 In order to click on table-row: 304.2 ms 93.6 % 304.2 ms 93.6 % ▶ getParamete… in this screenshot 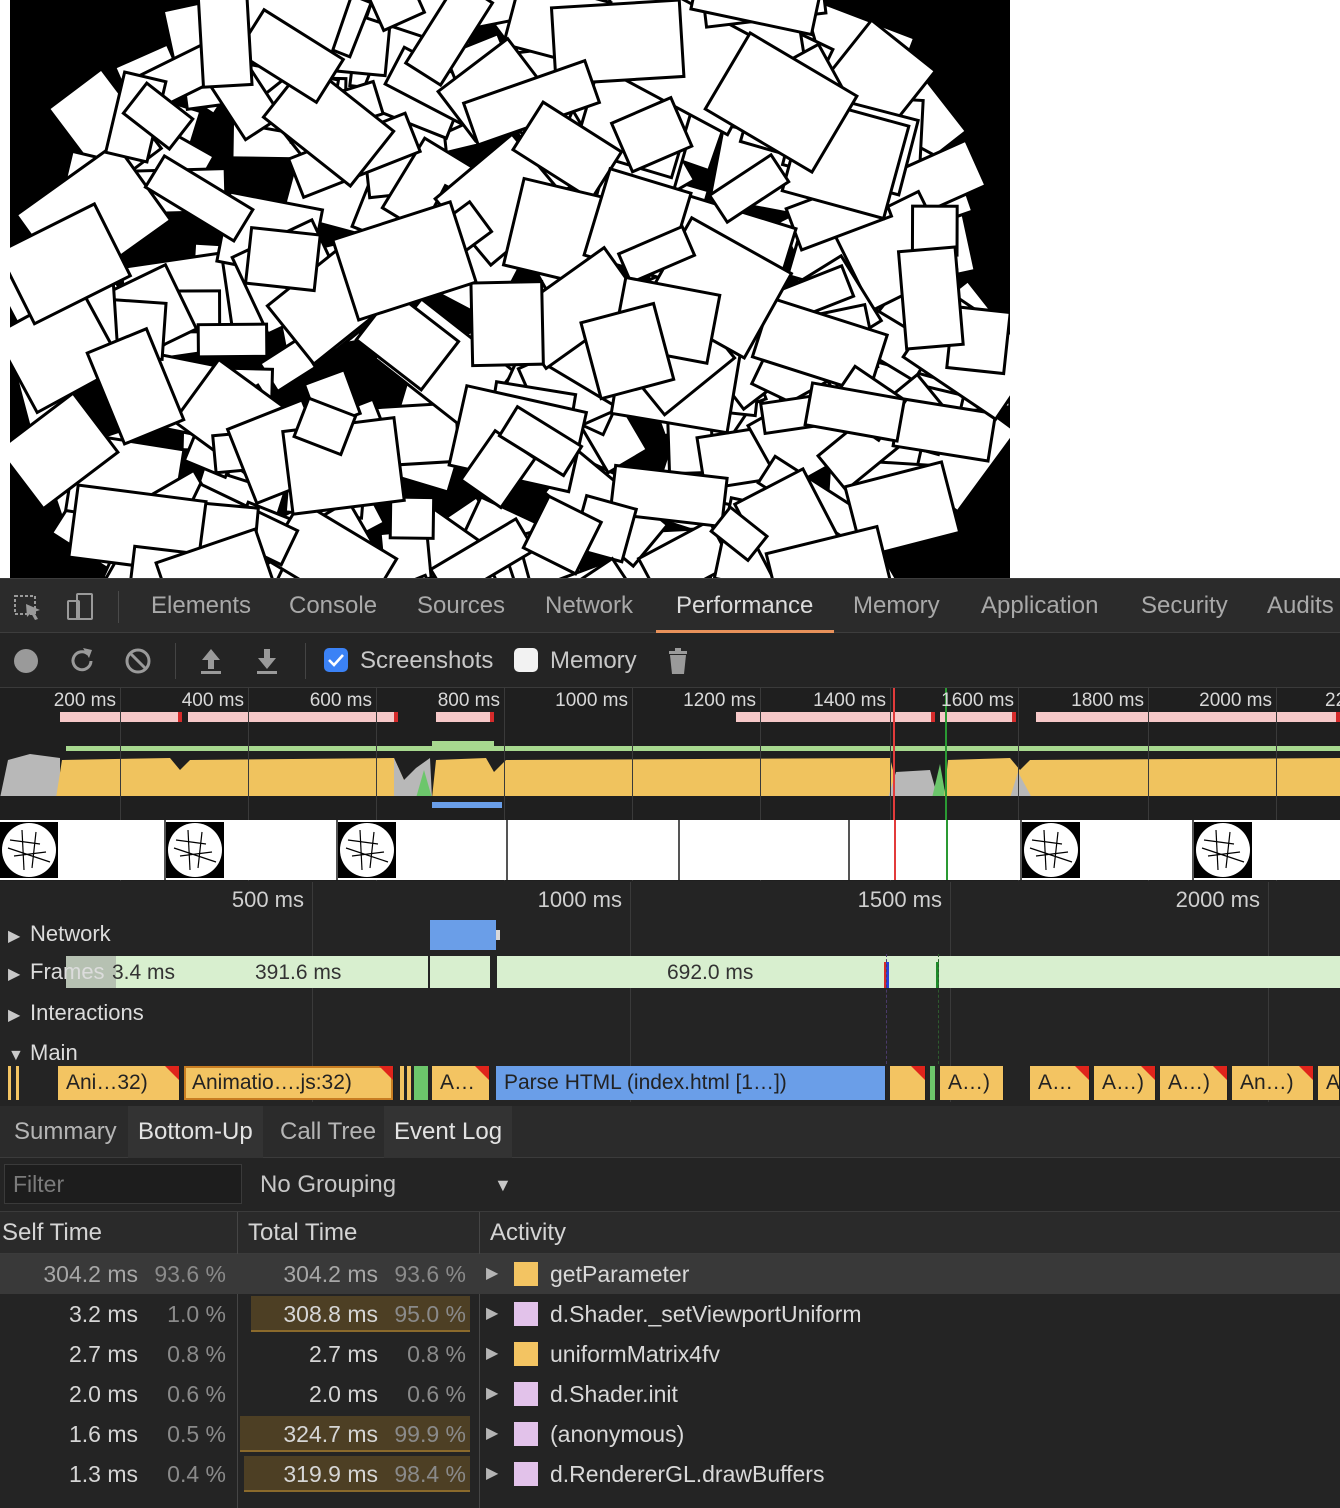, I will do `click(670, 1274)`.